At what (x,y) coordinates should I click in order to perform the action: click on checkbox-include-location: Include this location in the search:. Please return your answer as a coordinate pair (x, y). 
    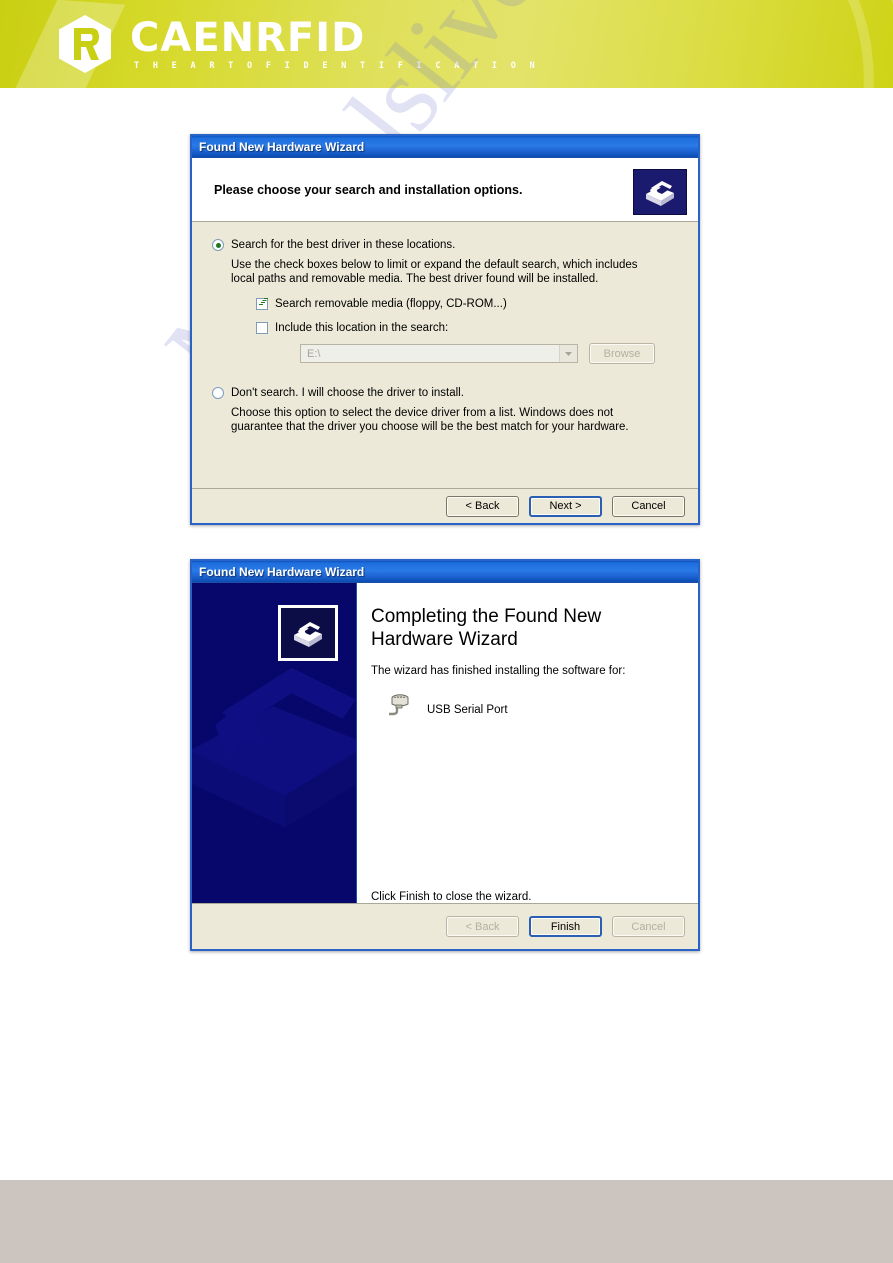
    Looking at the image, I should click on (467, 328).